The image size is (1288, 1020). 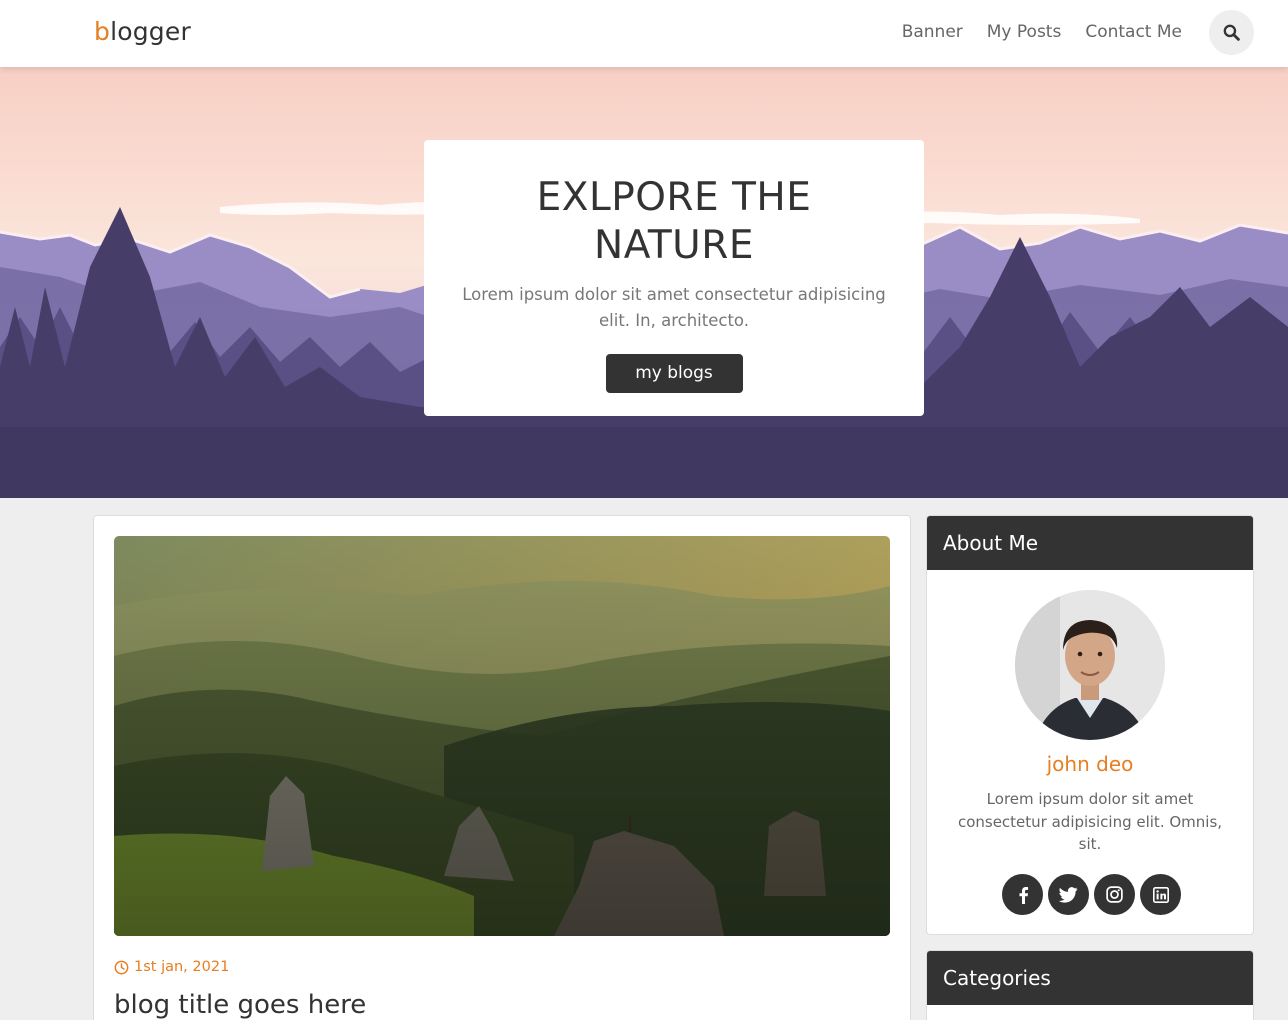 What do you see at coordinates (932, 32) in the screenshot?
I see `nav-link-banner: Banner` at bounding box center [932, 32].